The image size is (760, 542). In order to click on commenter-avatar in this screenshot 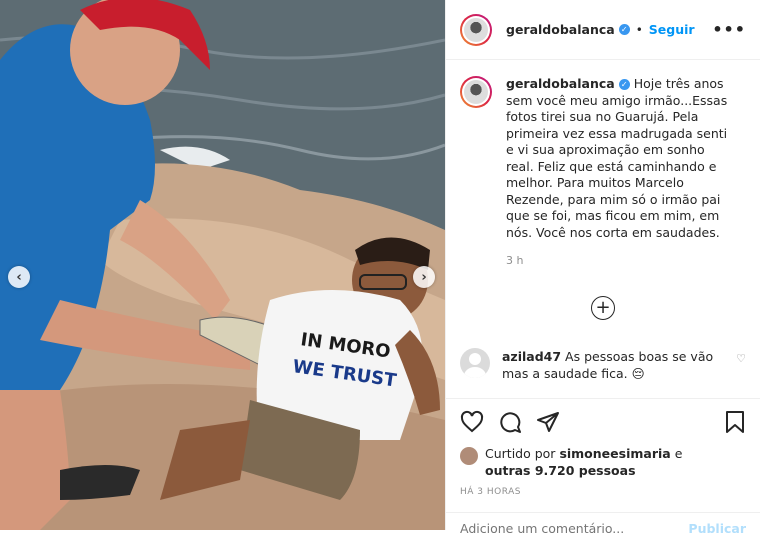, I will do `click(475, 362)`.